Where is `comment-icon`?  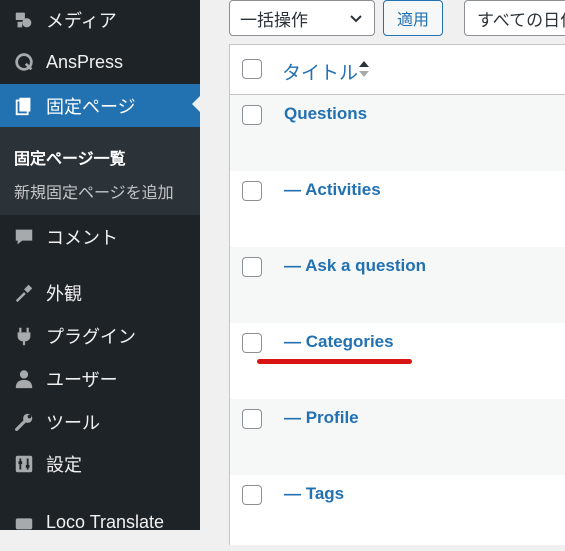
comment-icon is located at coordinates (24, 237).